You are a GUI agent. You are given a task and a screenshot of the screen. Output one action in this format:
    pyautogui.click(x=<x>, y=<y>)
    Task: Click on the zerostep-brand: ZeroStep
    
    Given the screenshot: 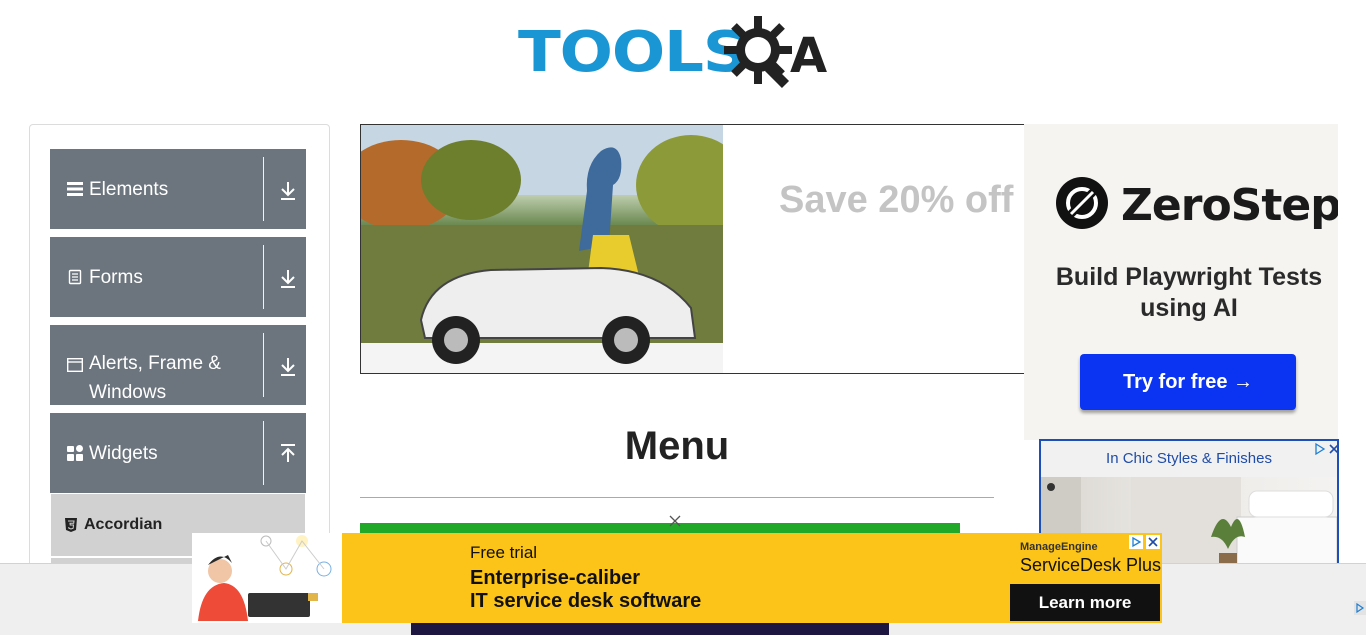 What is the action you would take?
    pyautogui.click(x=1229, y=205)
    